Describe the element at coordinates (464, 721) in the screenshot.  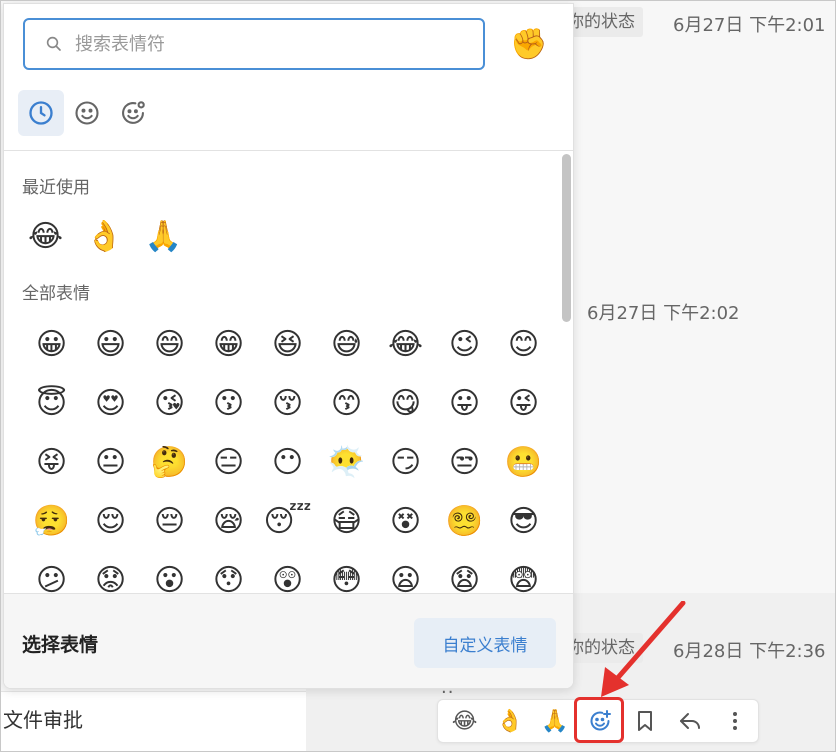
I see `quick-reaction-joy: 😂` at that location.